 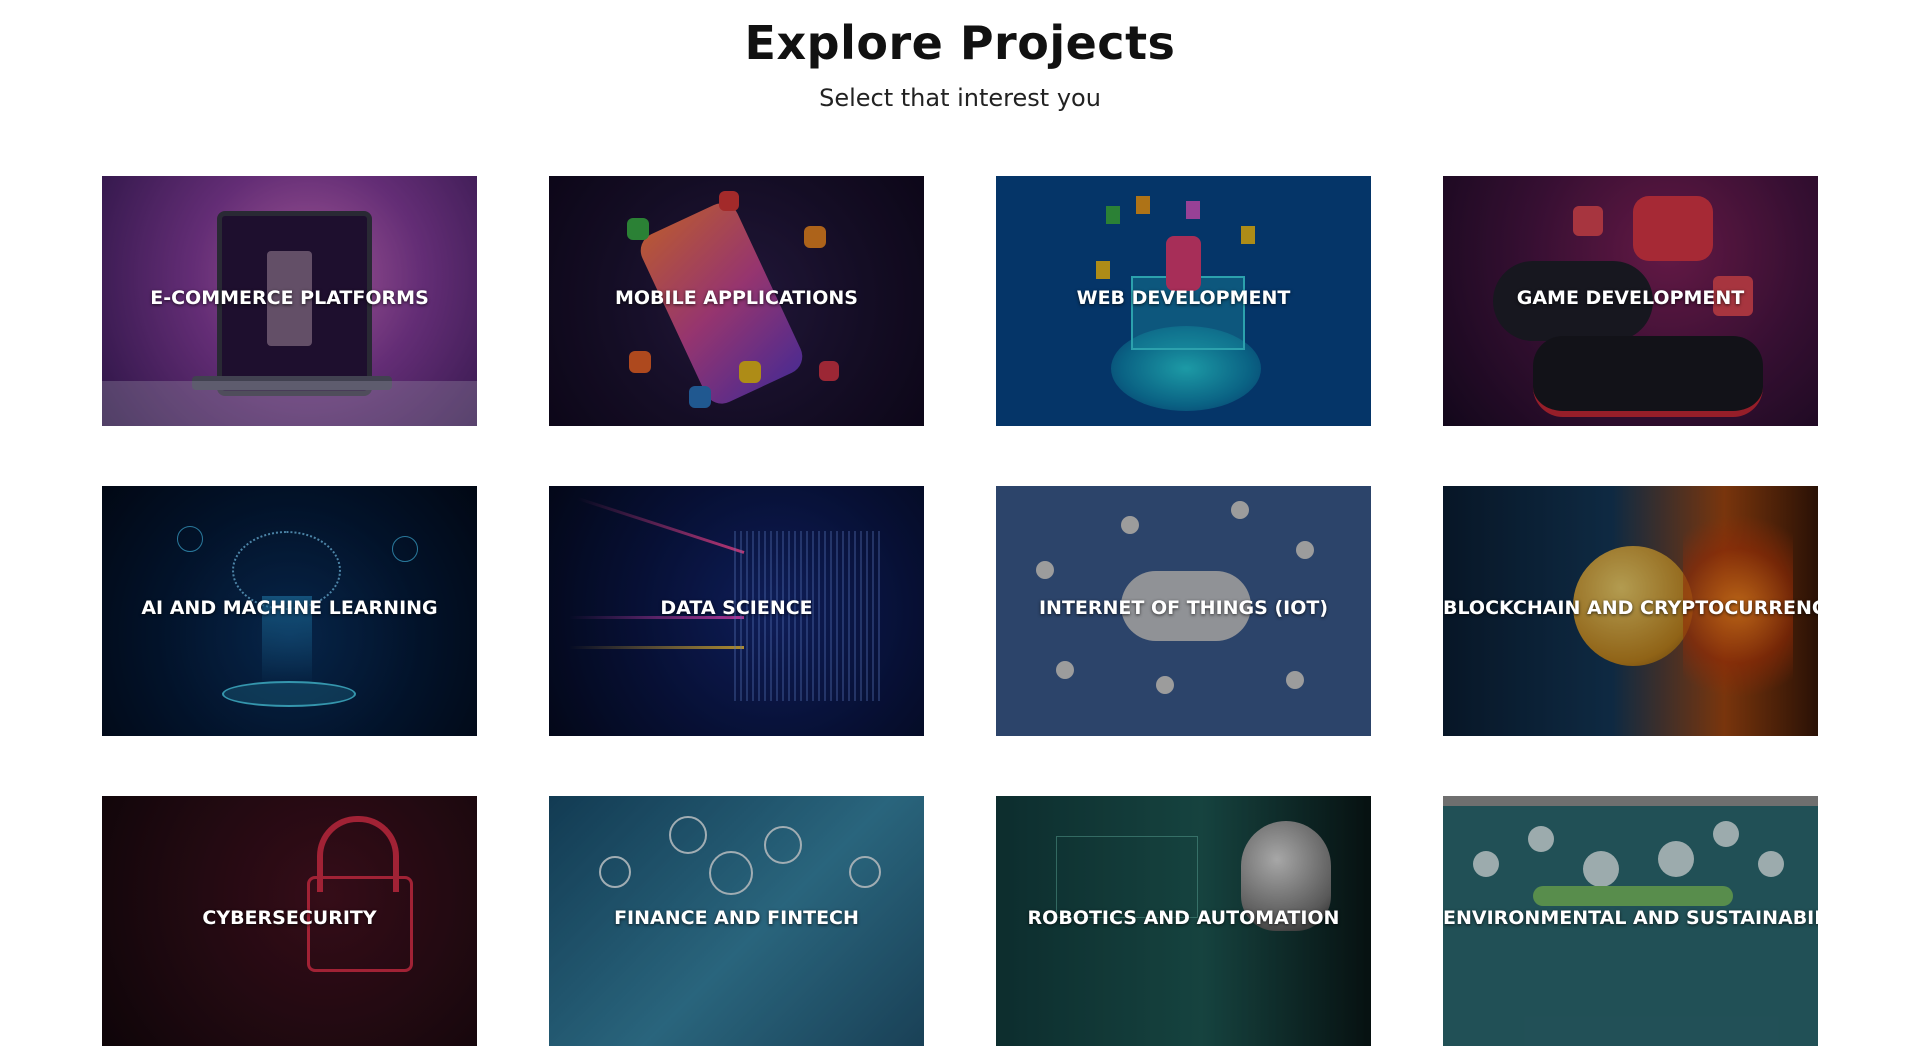 I want to click on card-label: INTERNET OF THINGS (IOT), so click(x=1183, y=608).